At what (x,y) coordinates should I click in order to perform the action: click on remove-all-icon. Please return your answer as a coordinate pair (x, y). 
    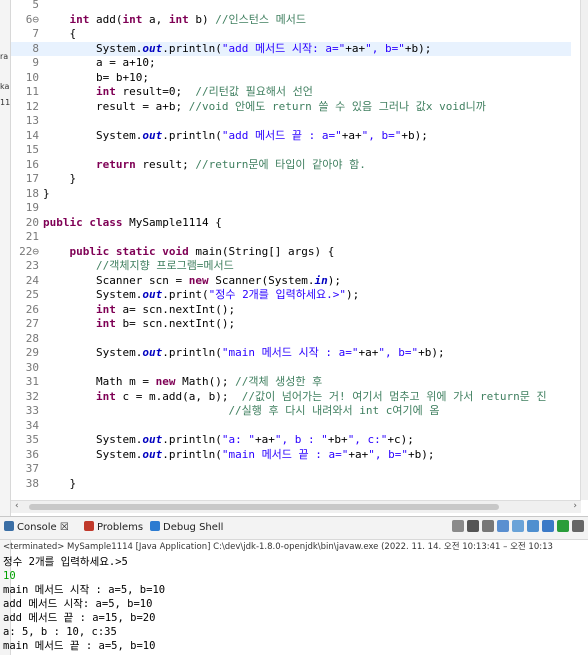
    Looking at the image, I should click on (488, 526).